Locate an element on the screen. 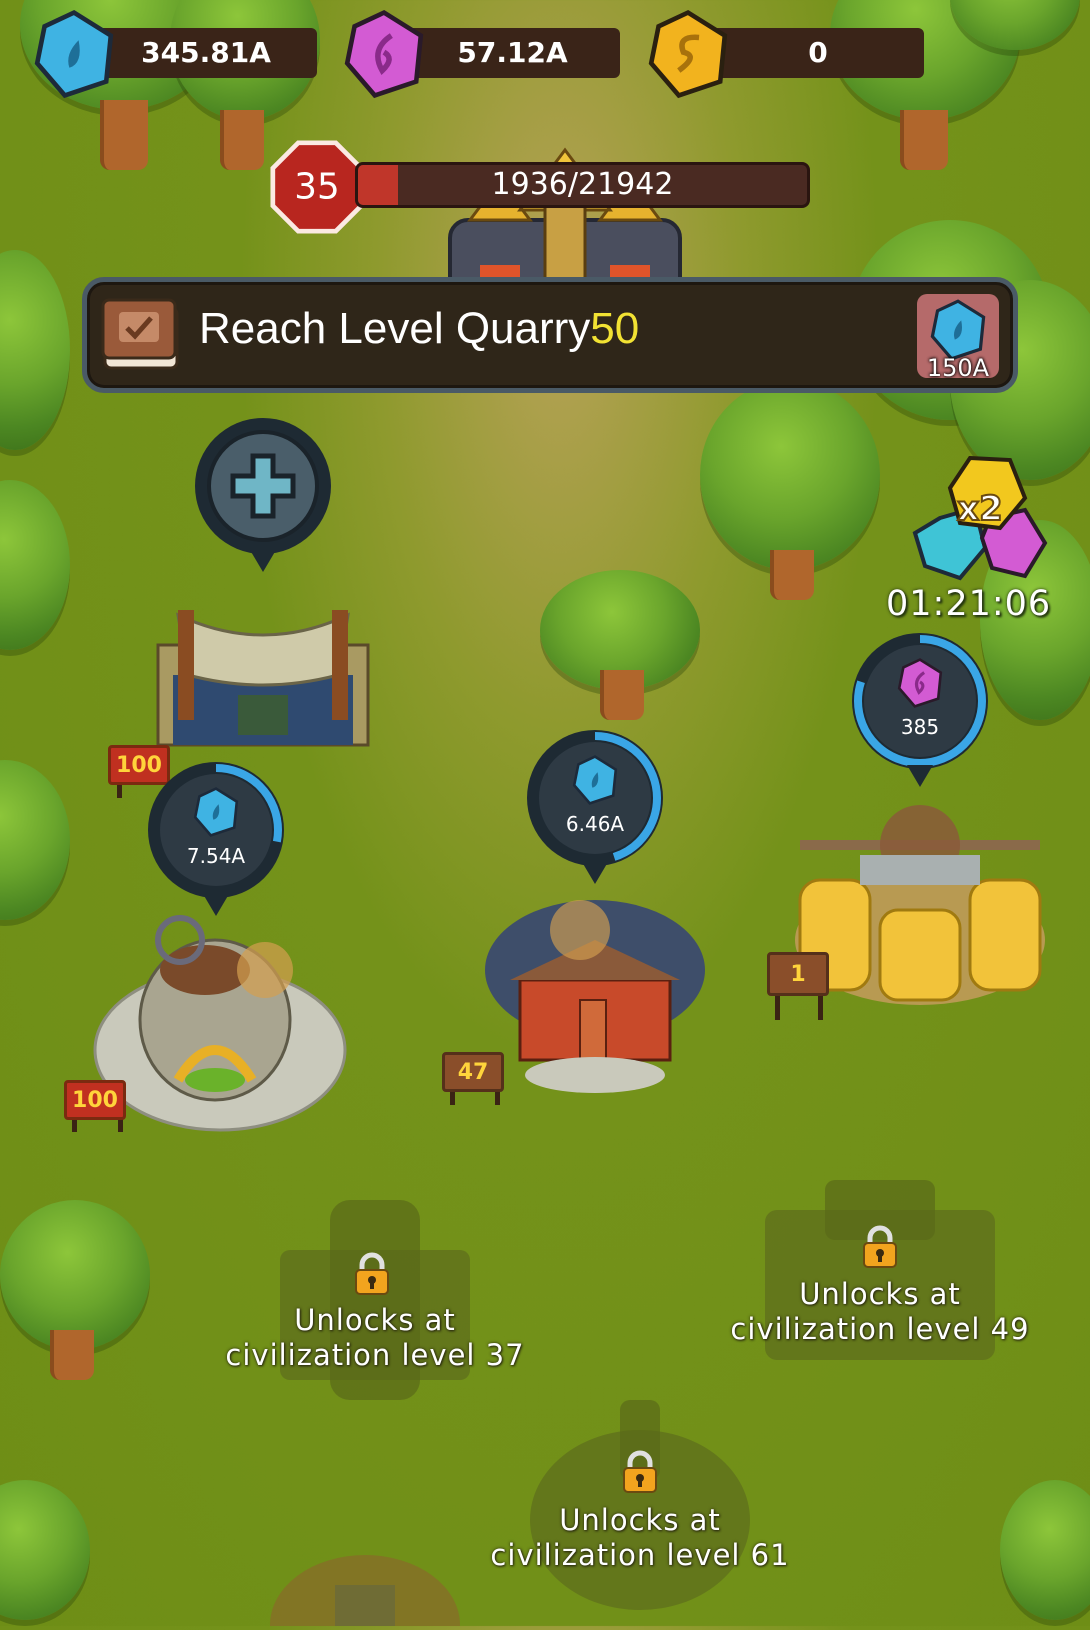  well-production-value: 7.54A is located at coordinates (216, 856).